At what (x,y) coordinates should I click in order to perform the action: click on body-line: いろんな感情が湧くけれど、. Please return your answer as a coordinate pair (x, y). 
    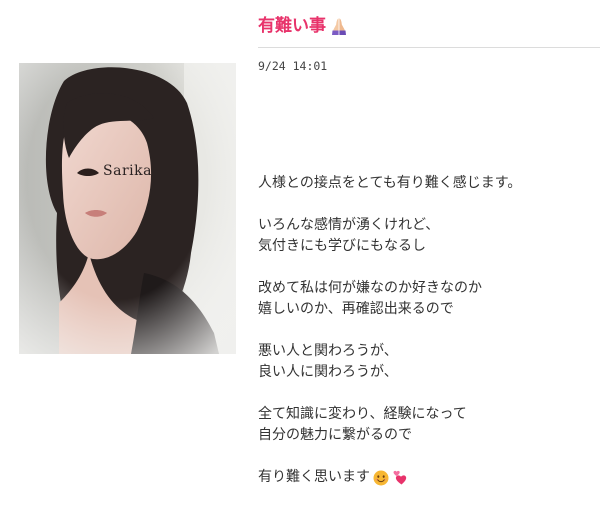
    Looking at the image, I should click on (349, 225).